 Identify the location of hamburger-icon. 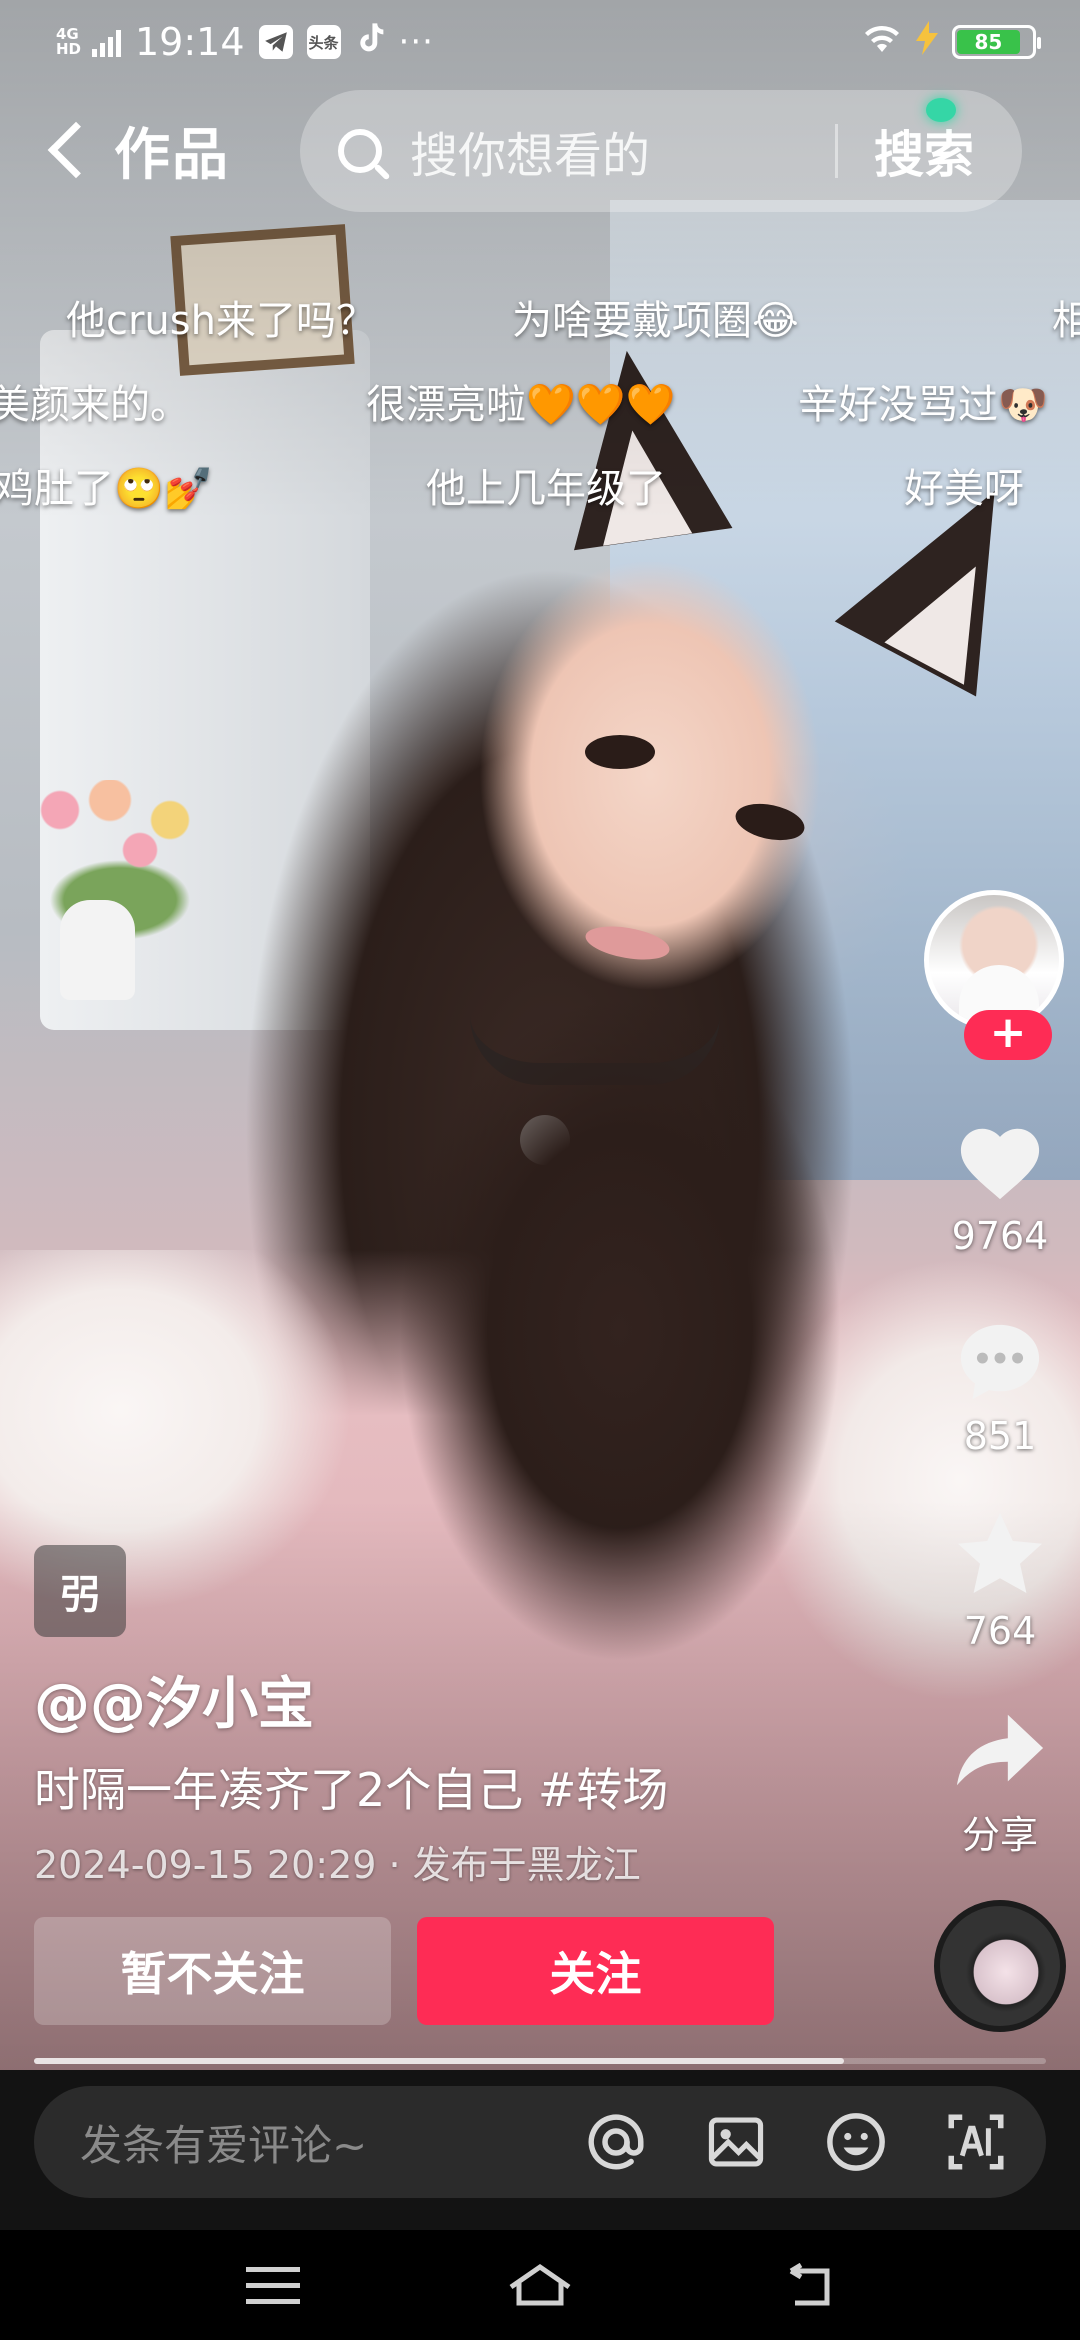
(273, 2285).